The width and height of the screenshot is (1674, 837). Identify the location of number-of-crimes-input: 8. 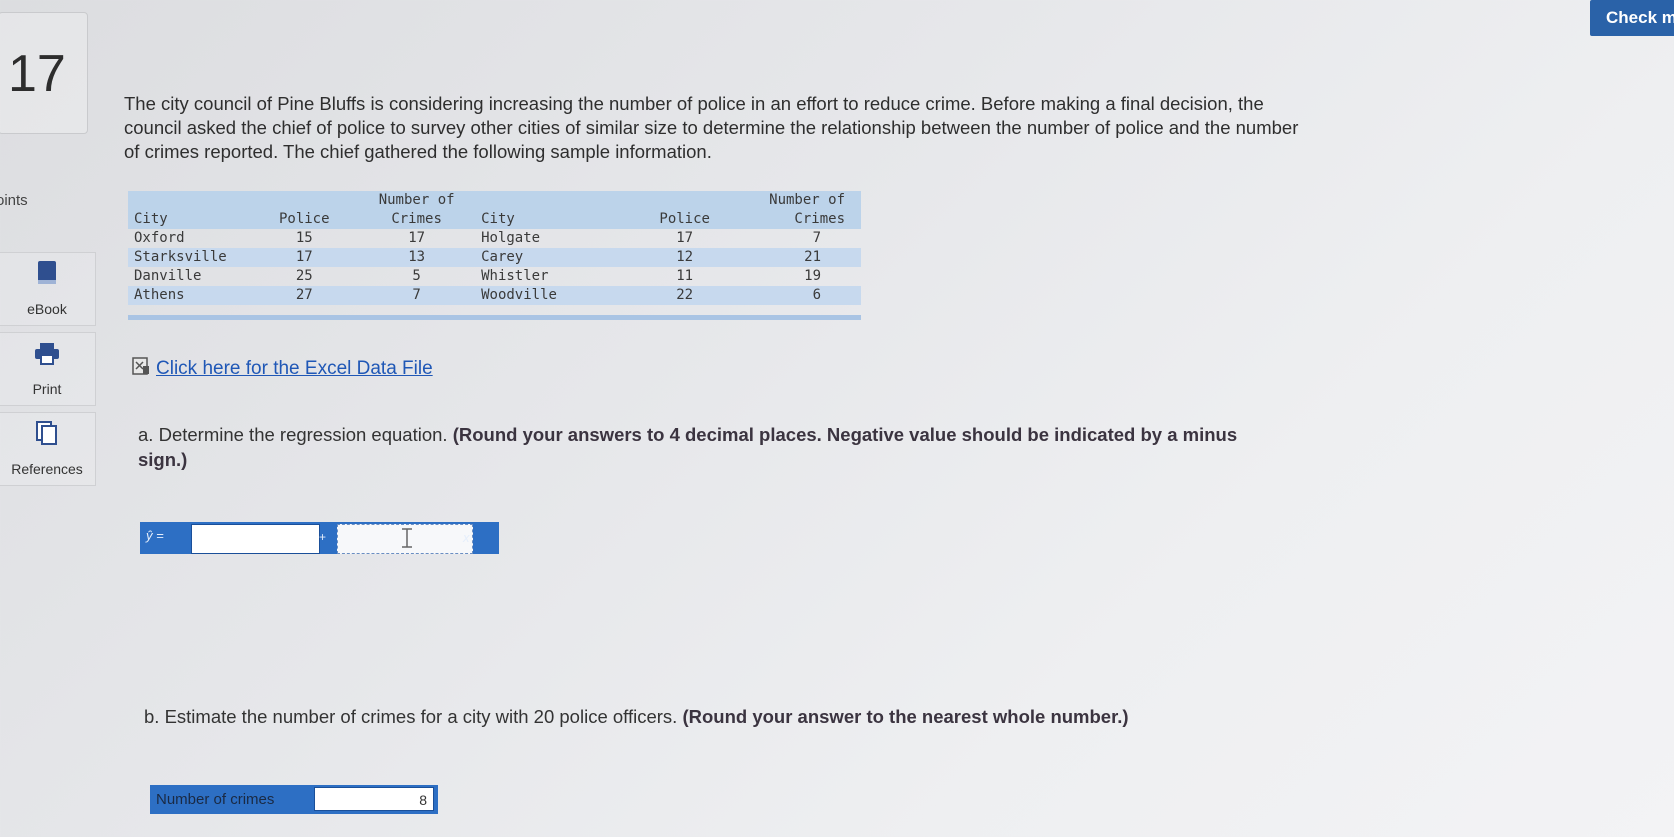
(374, 799).